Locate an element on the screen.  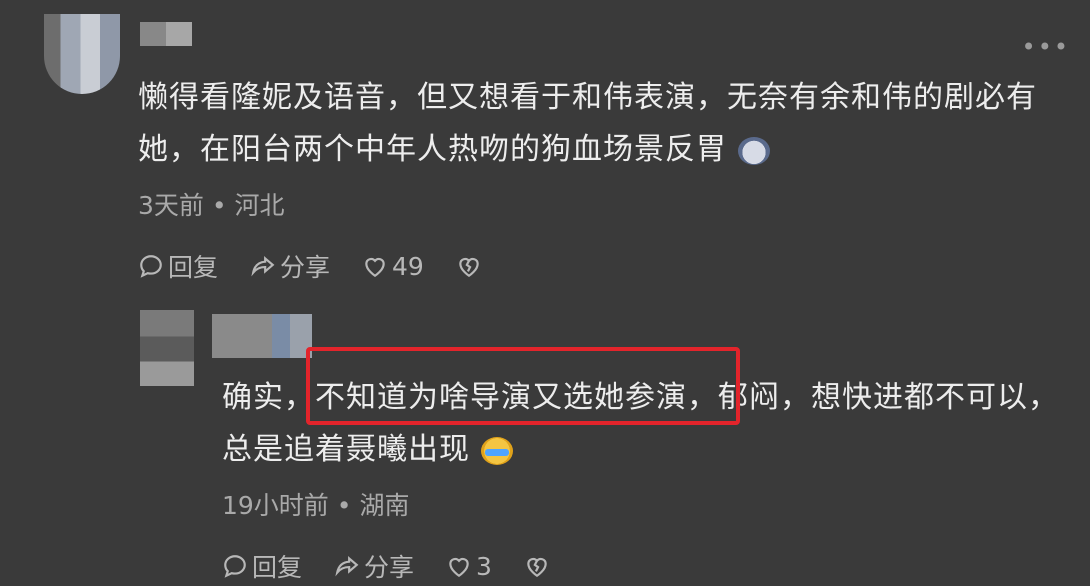
reply-actions: 回复 分享 3 is located at coordinates (404, 566).